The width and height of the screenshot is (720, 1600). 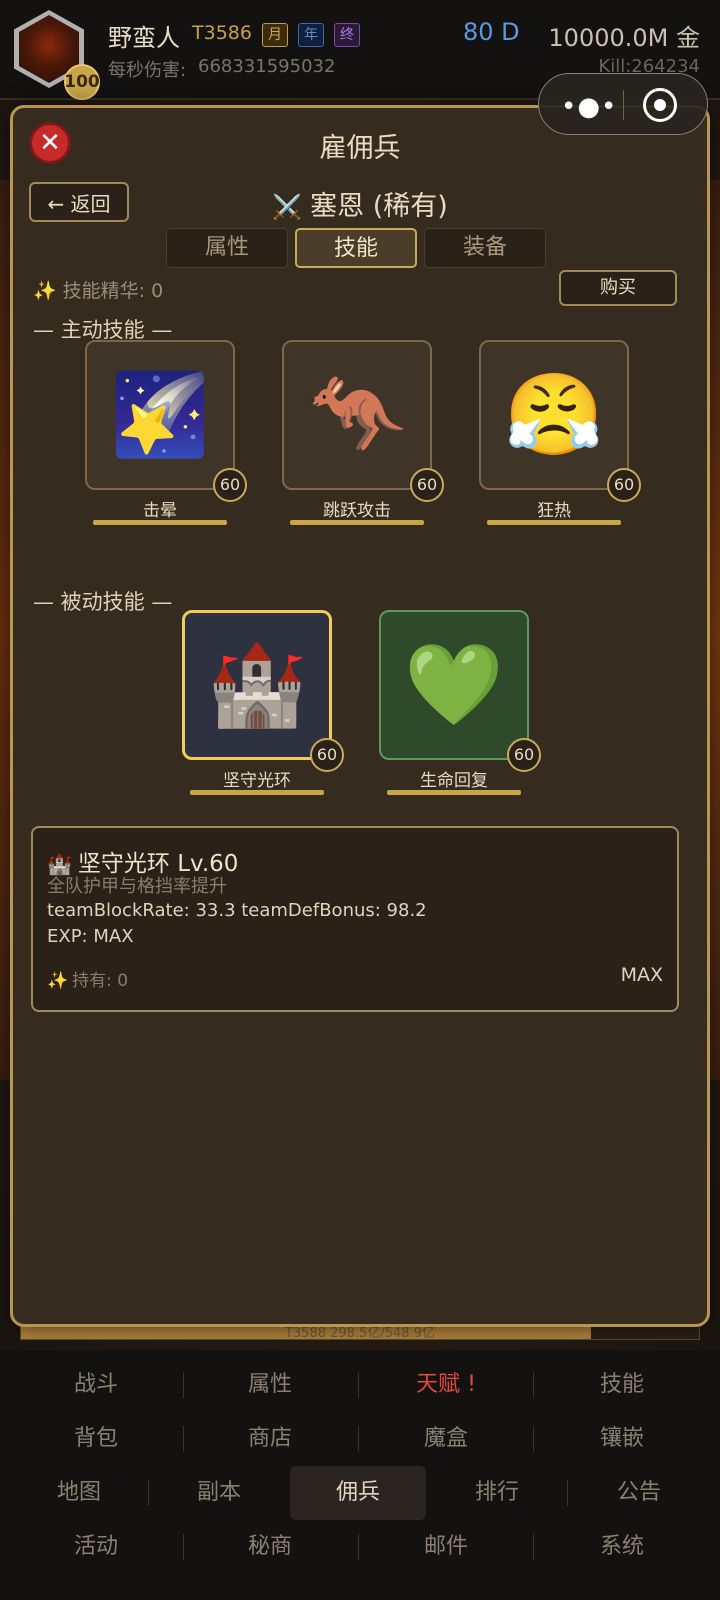 I want to click on nav-inlay: 镶嵌, so click(x=622, y=1439).